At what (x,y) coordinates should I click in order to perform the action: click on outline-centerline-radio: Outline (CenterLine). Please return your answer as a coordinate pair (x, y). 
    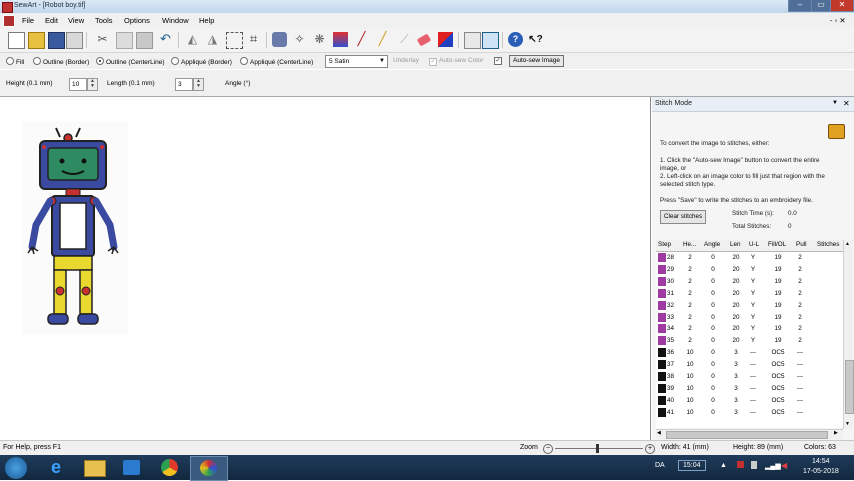
    Looking at the image, I should click on (130, 61).